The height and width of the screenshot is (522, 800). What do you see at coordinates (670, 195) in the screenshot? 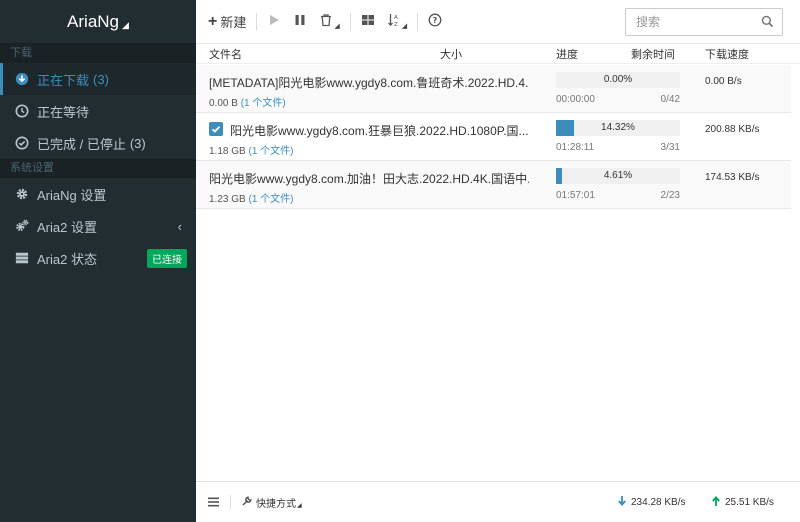
I see `task-pieces: 2/23` at bounding box center [670, 195].